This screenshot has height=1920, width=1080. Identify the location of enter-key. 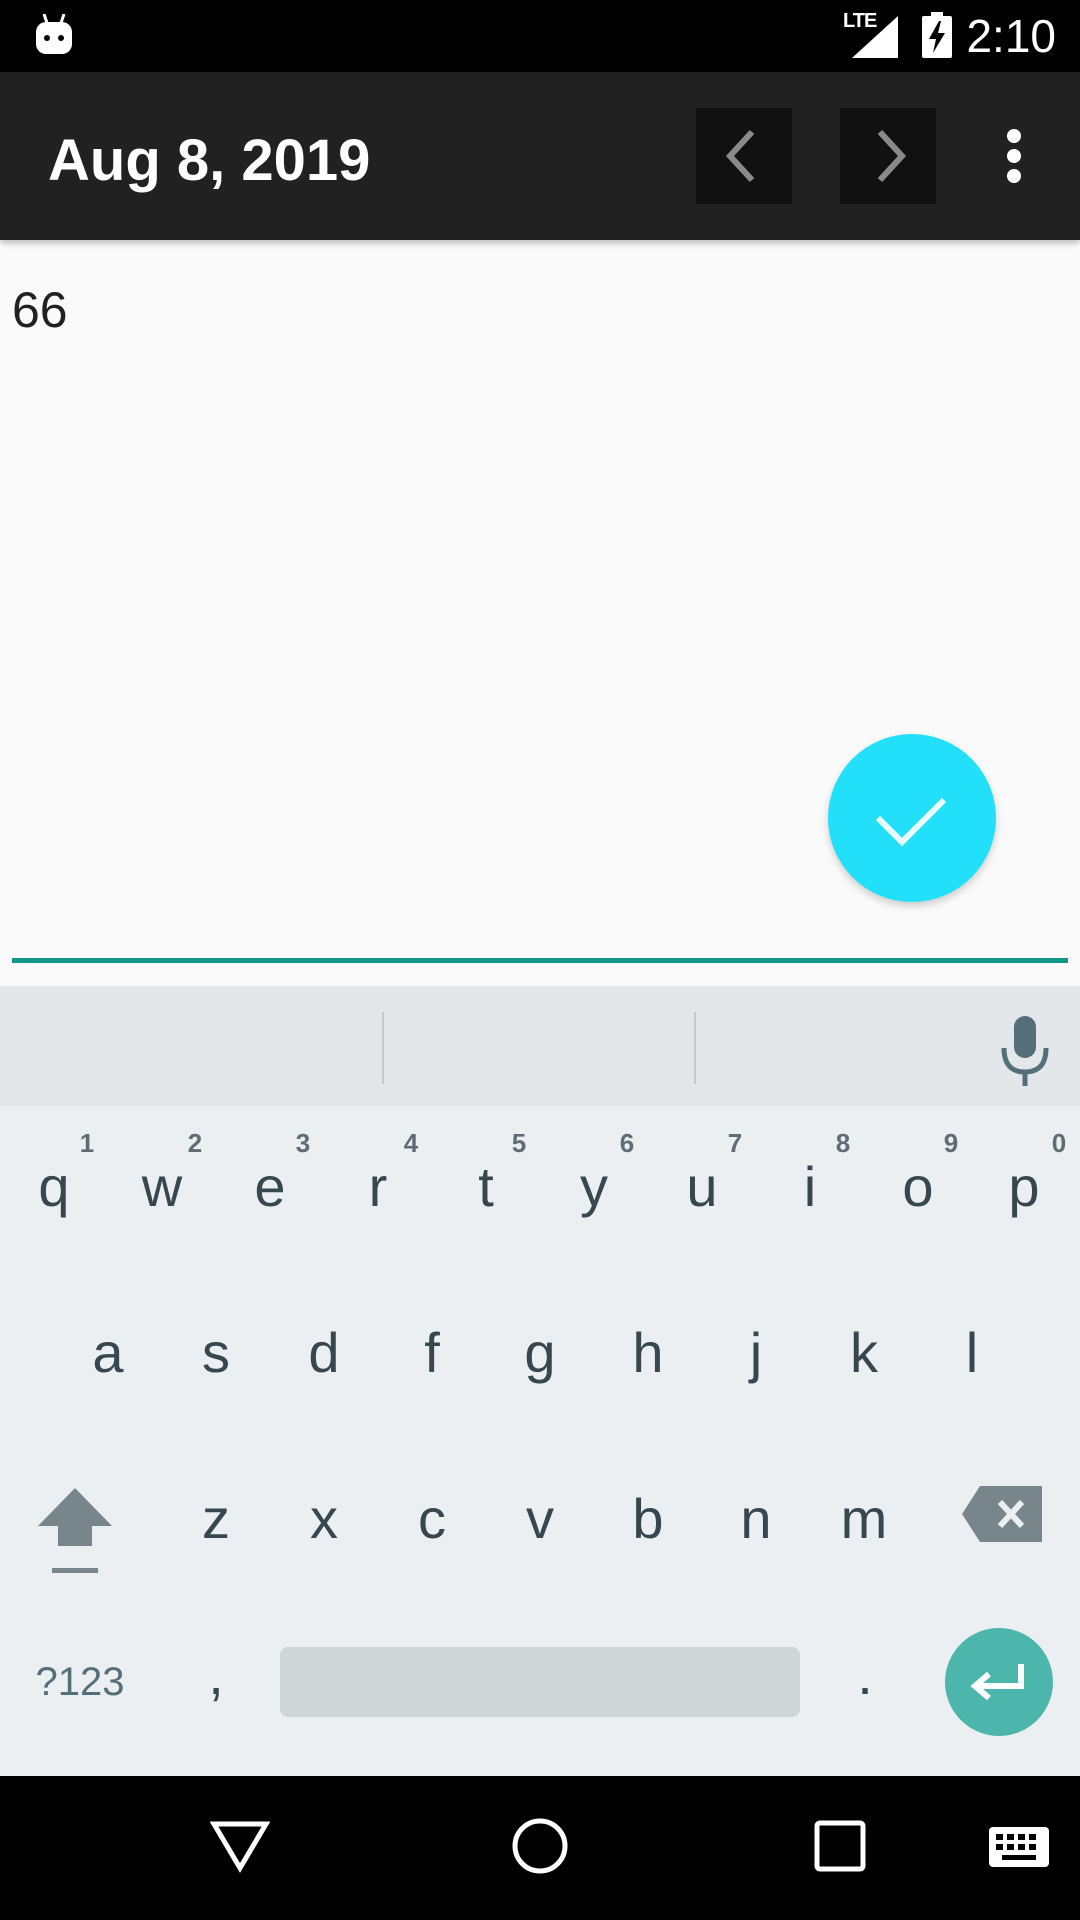
(999, 1682).